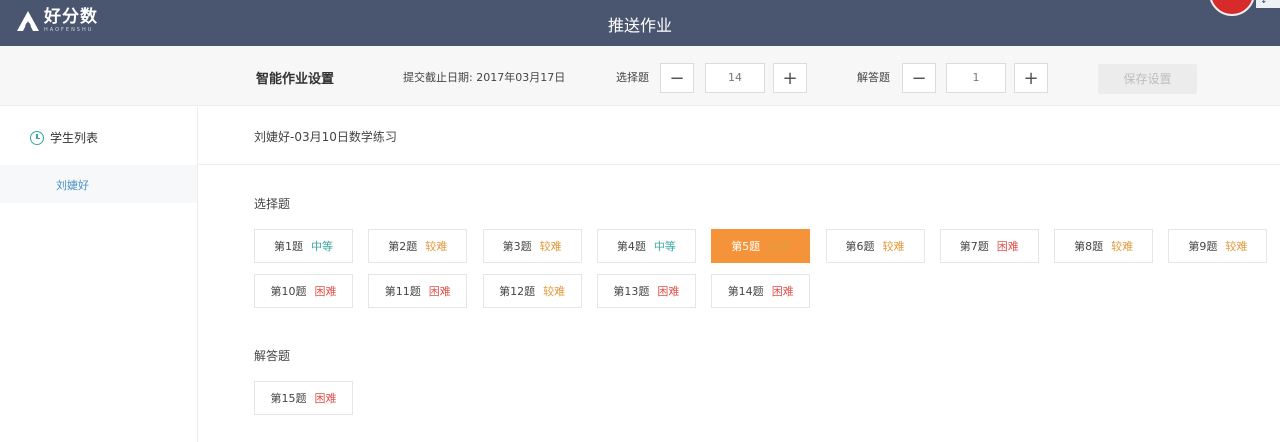 This screenshot has height=442, width=1280. Describe the element at coordinates (37, 137) in the screenshot. I see `clock-icon` at that location.